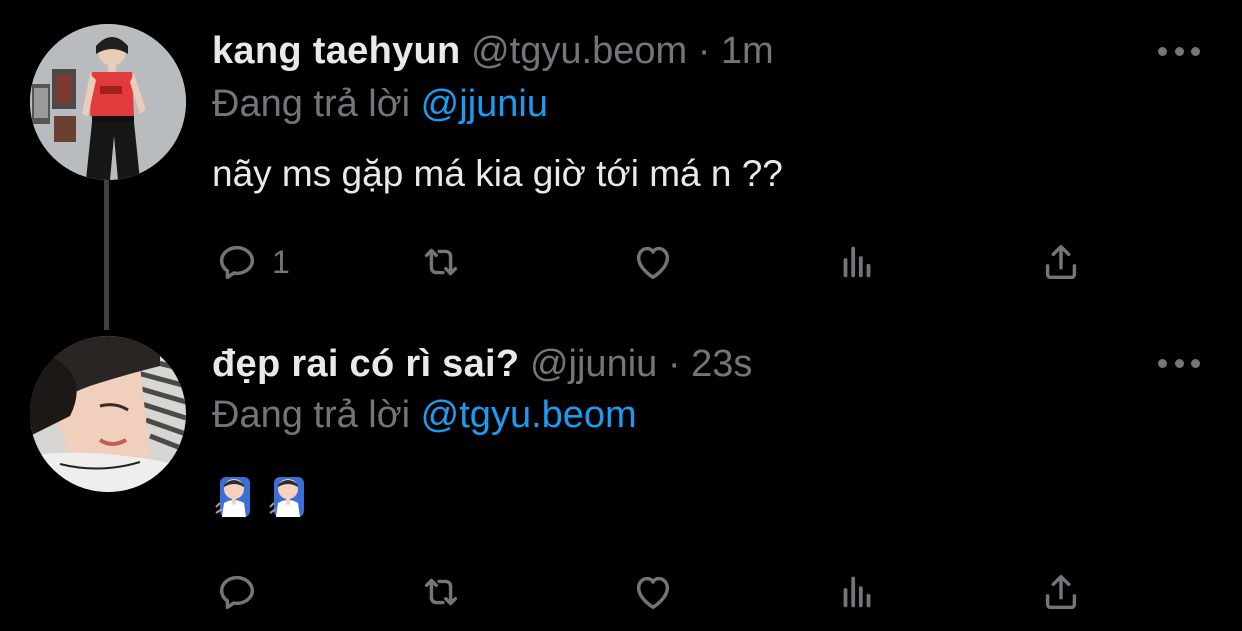  I want to click on user-handle: @jjuniu, so click(593, 364).